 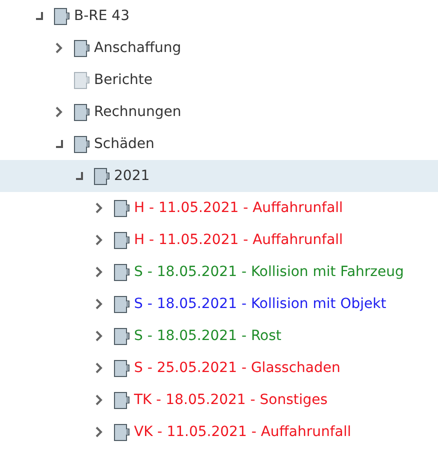 What do you see at coordinates (219, 80) in the screenshot?
I see `tree-row: Berichte` at bounding box center [219, 80].